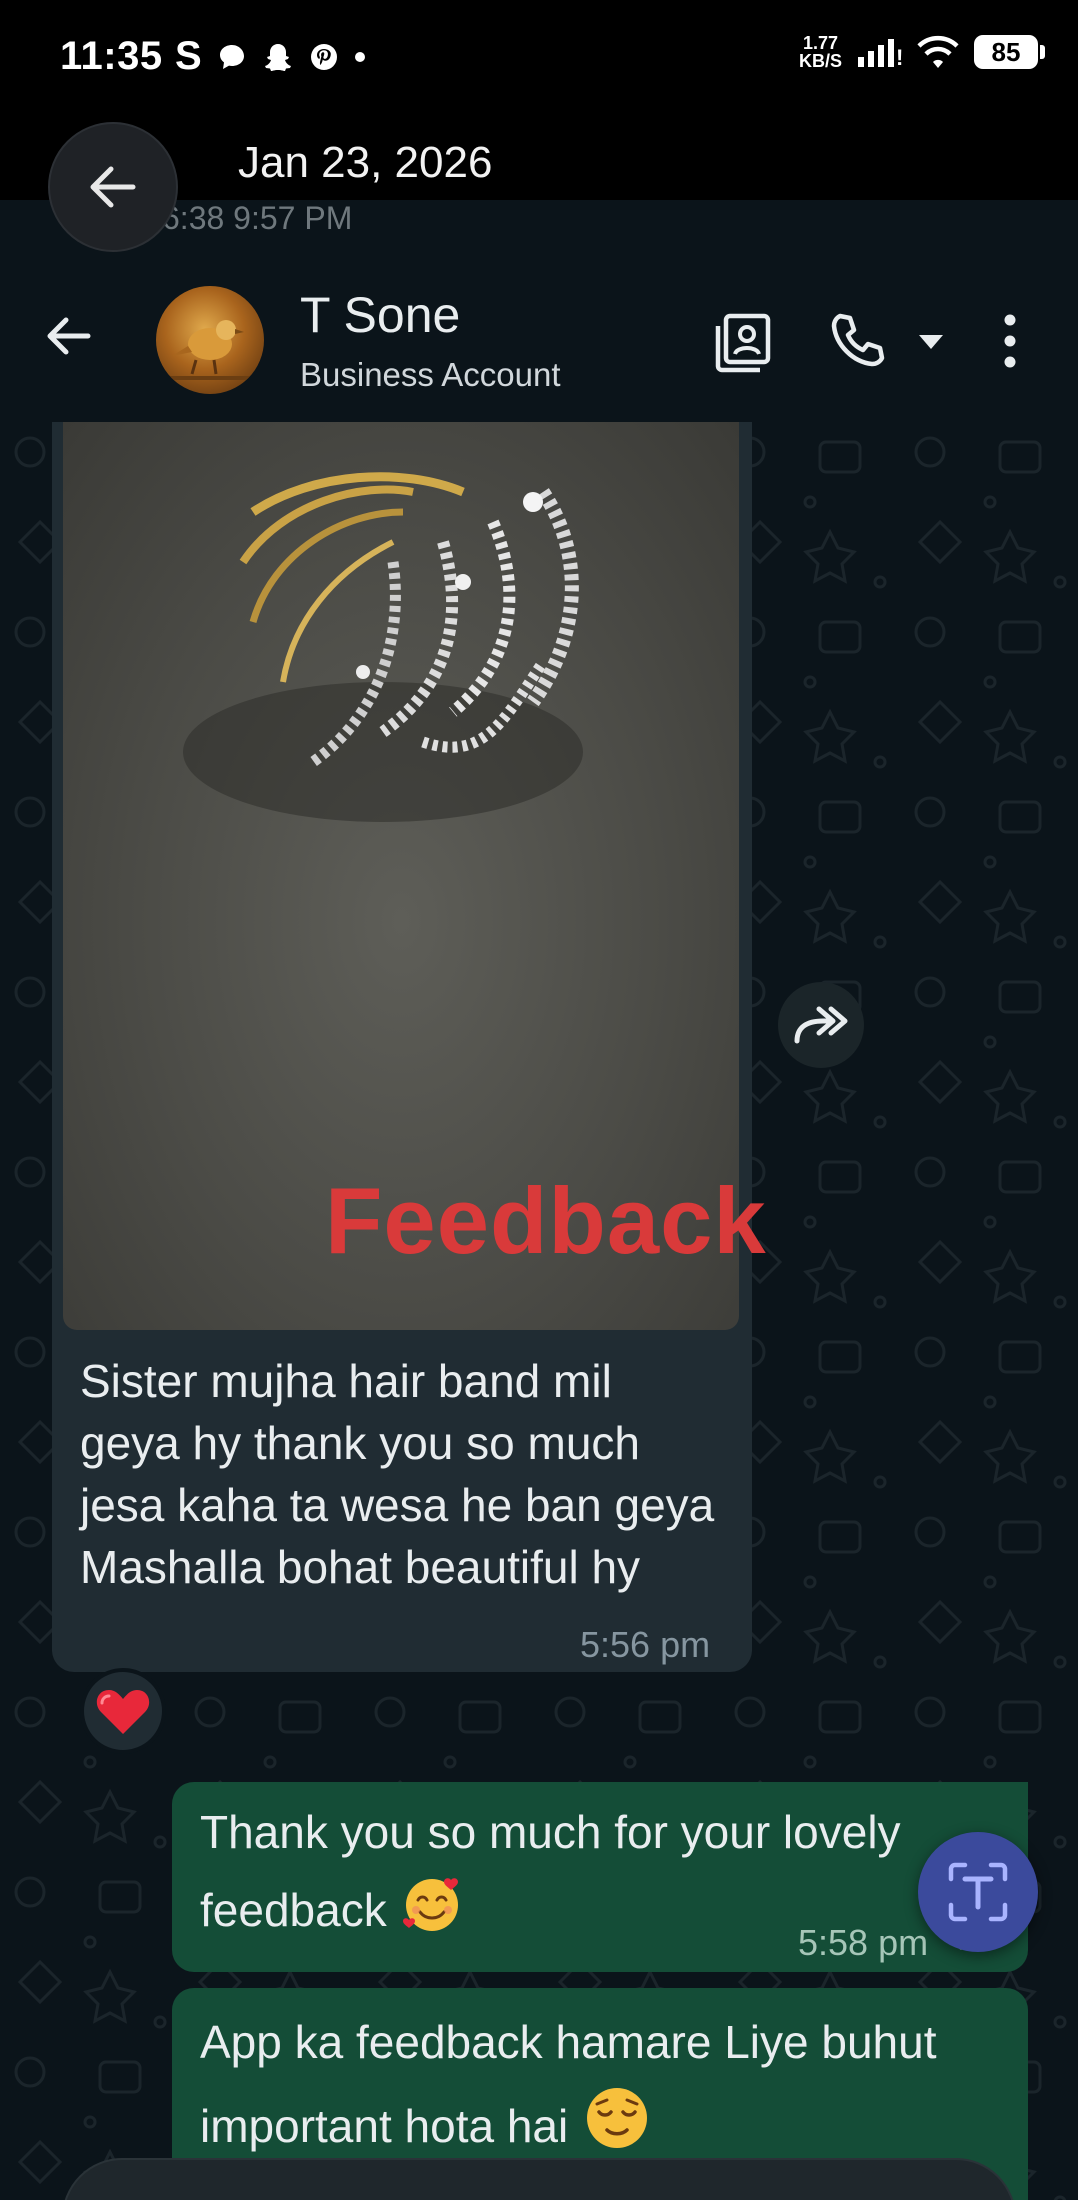 The width and height of the screenshot is (1078, 2200). What do you see at coordinates (430, 374) in the screenshot?
I see `contact-subtitle: Business Account` at bounding box center [430, 374].